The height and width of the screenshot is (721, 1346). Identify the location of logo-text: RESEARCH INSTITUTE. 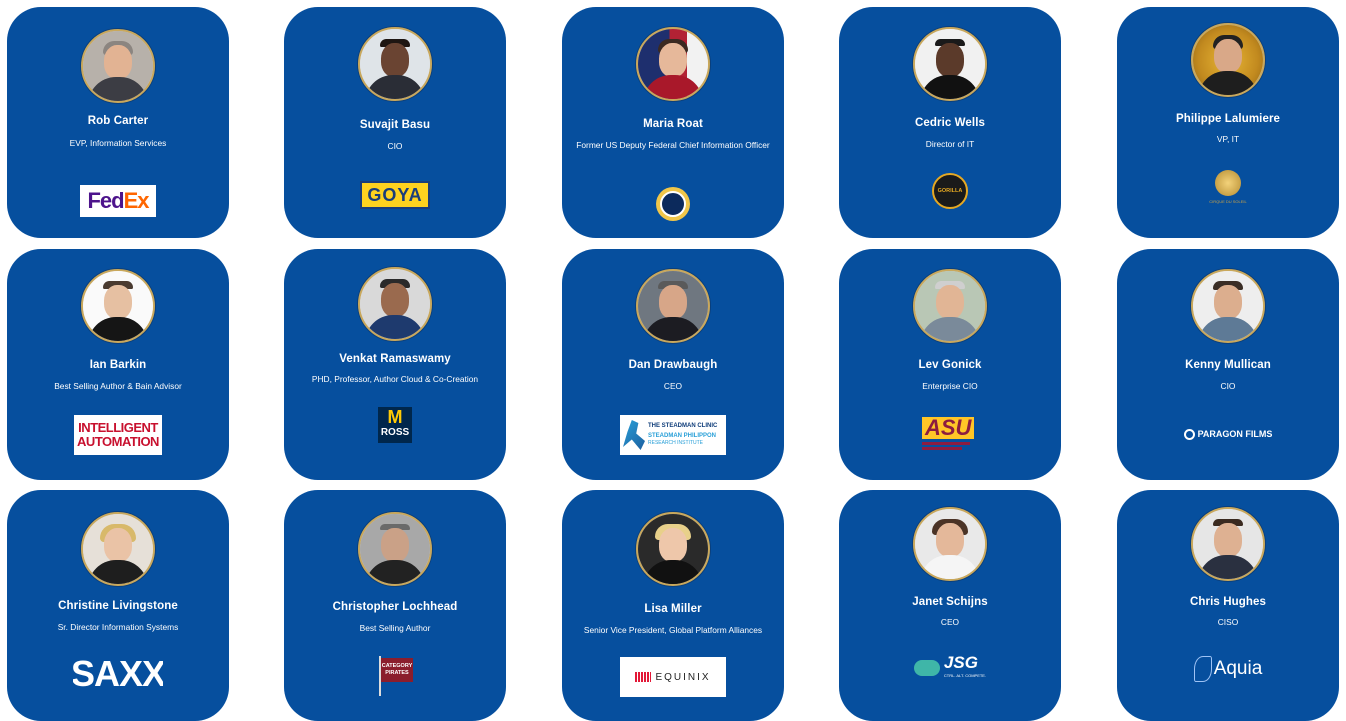
(676, 443).